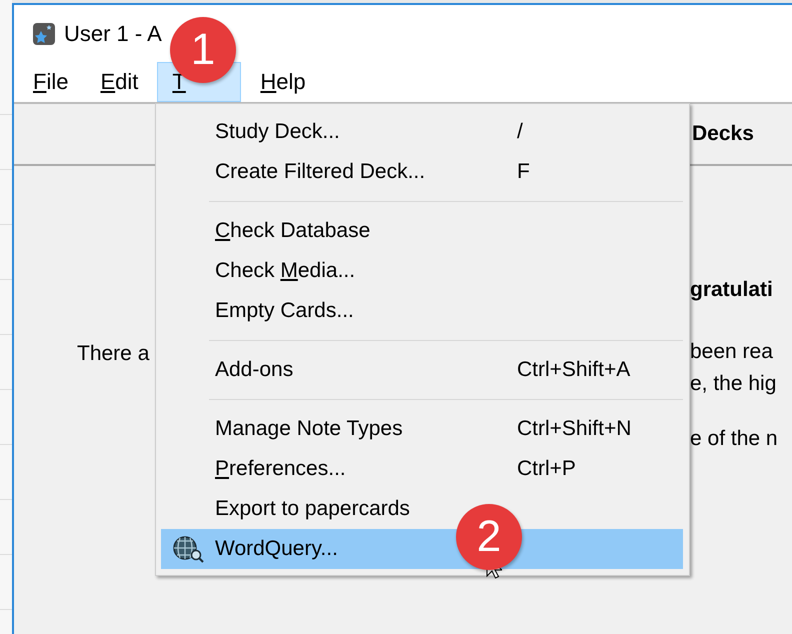 This screenshot has width=792, height=634. Describe the element at coordinates (51, 82) in the screenshot. I see `menu-bar-item: File` at that location.